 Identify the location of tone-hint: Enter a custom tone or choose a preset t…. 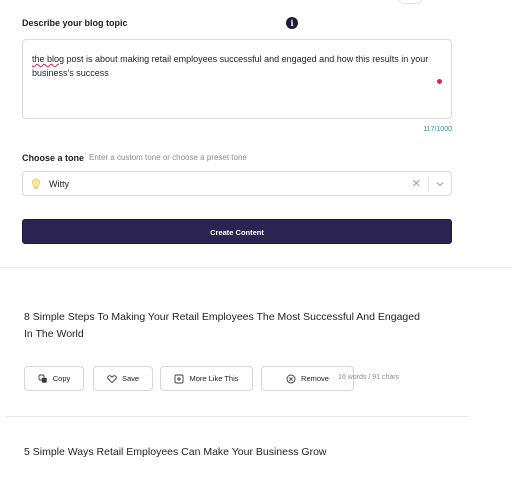
(168, 157).